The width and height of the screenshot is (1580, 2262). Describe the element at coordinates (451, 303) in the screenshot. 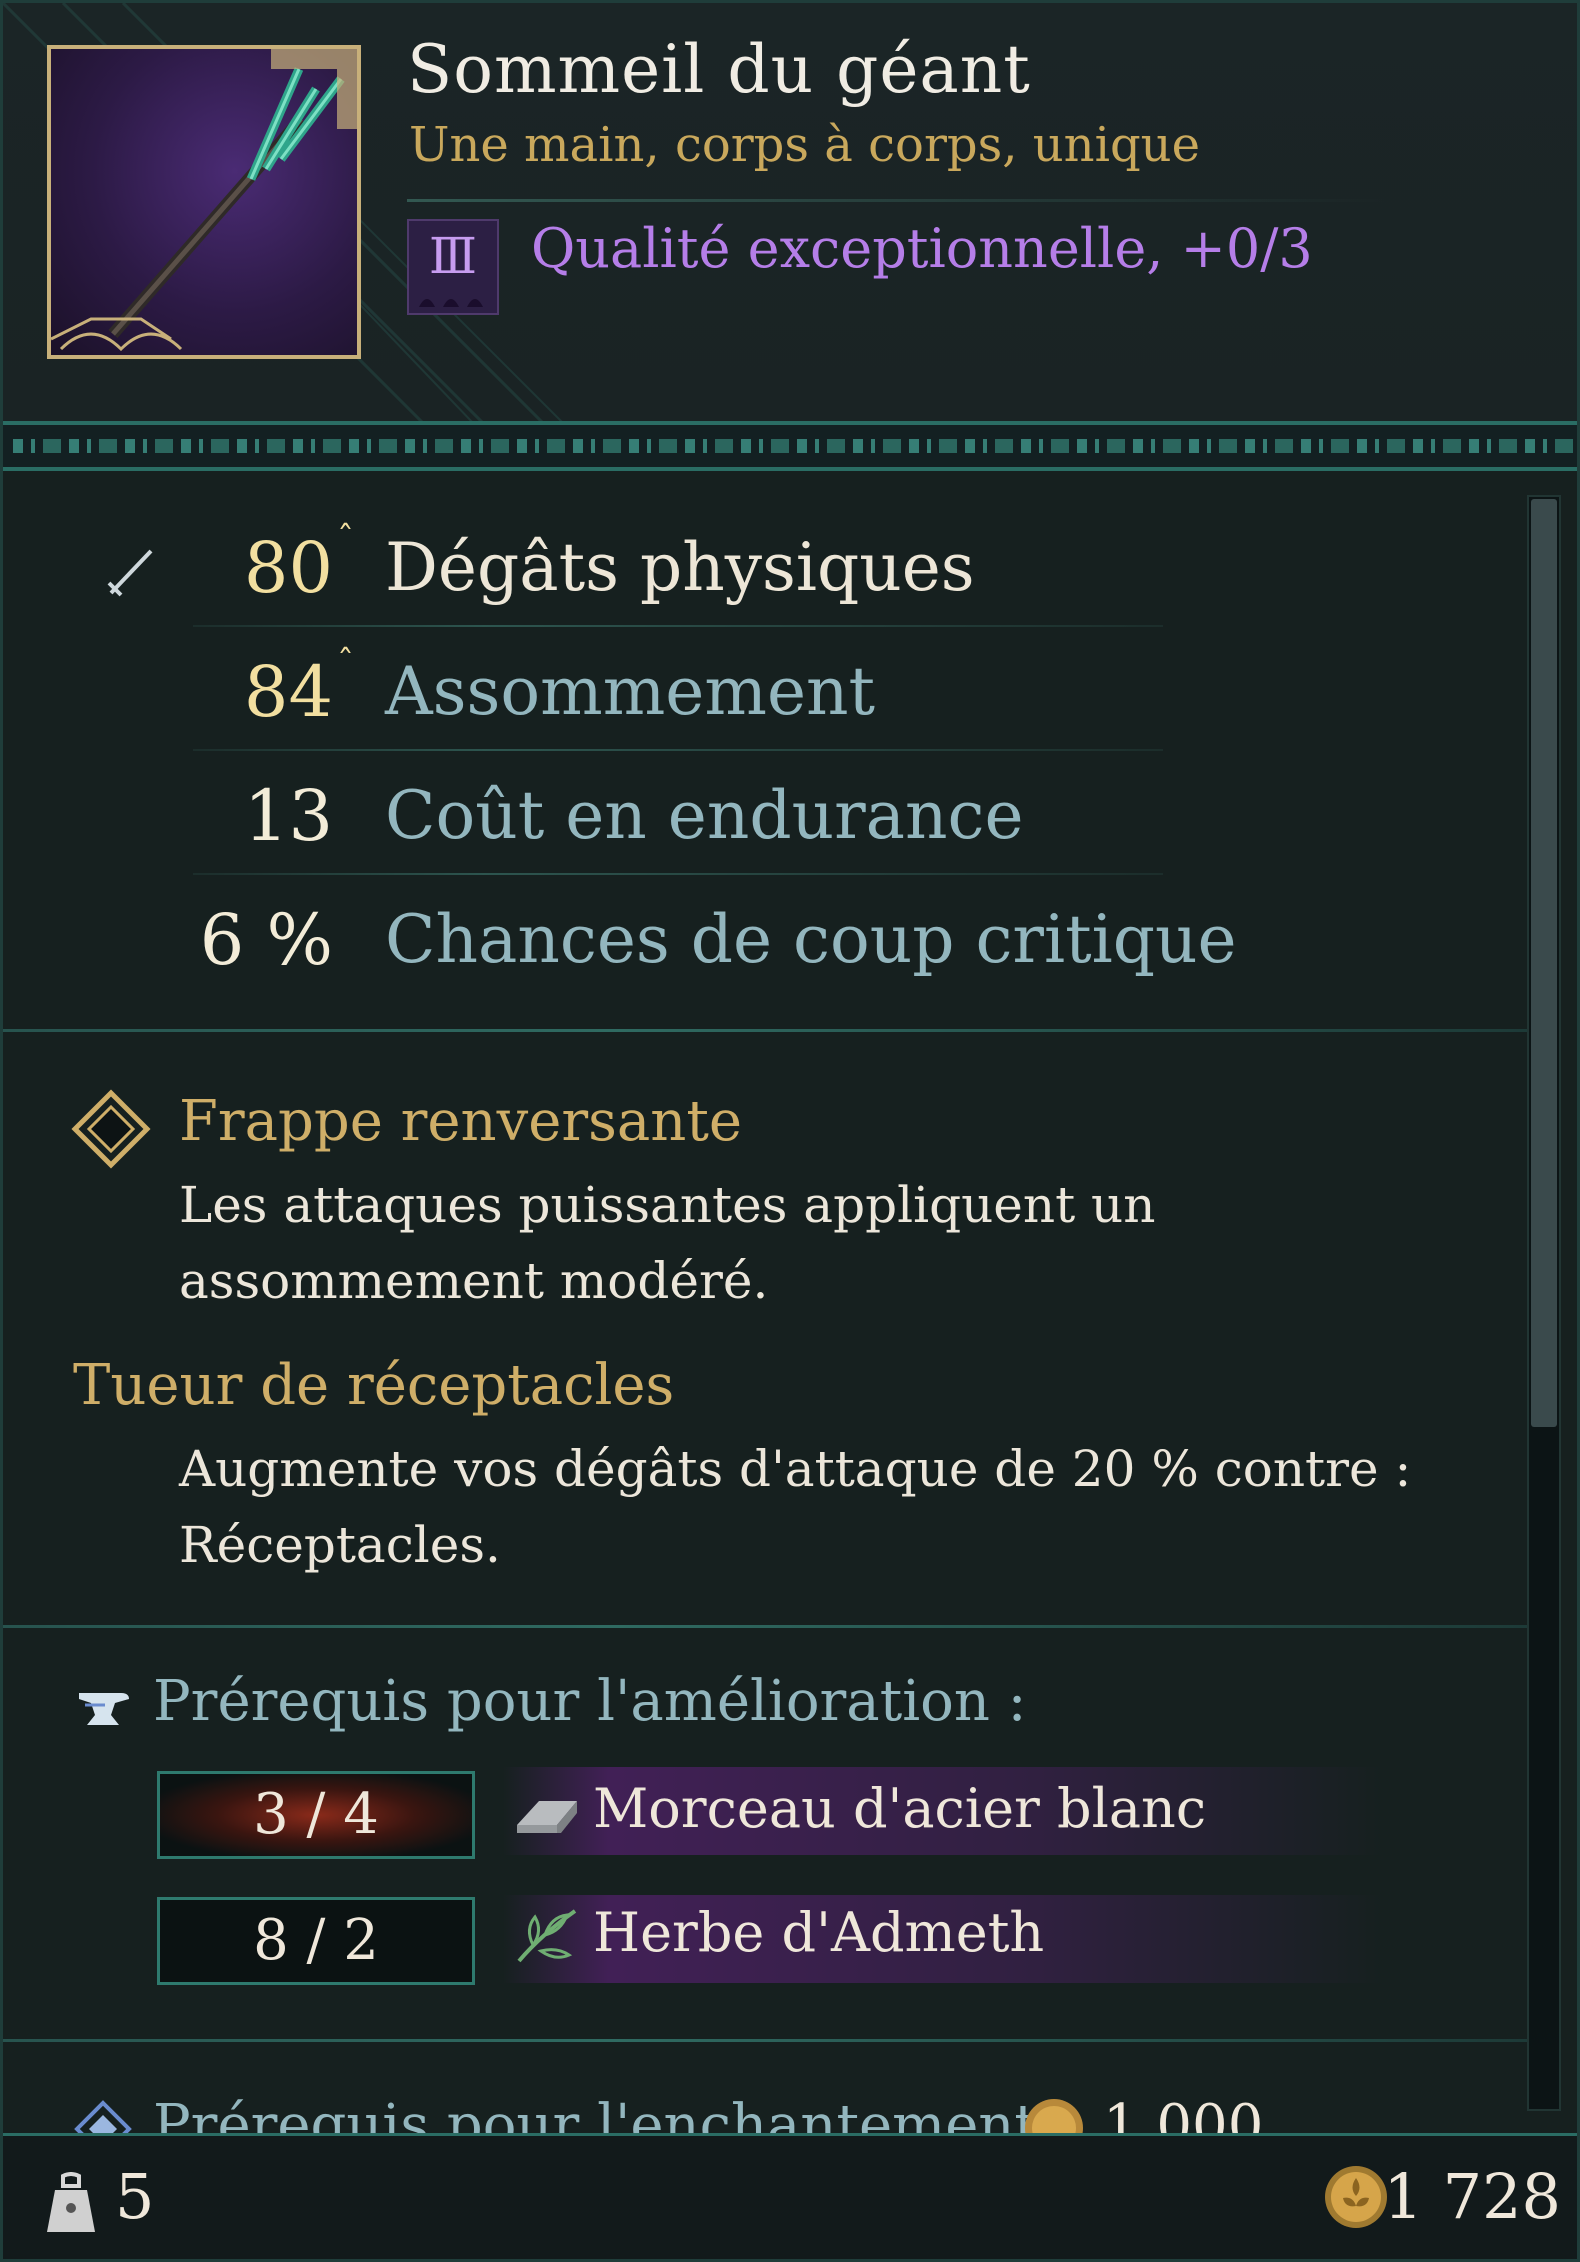

I see `tier-pips-icon` at that location.